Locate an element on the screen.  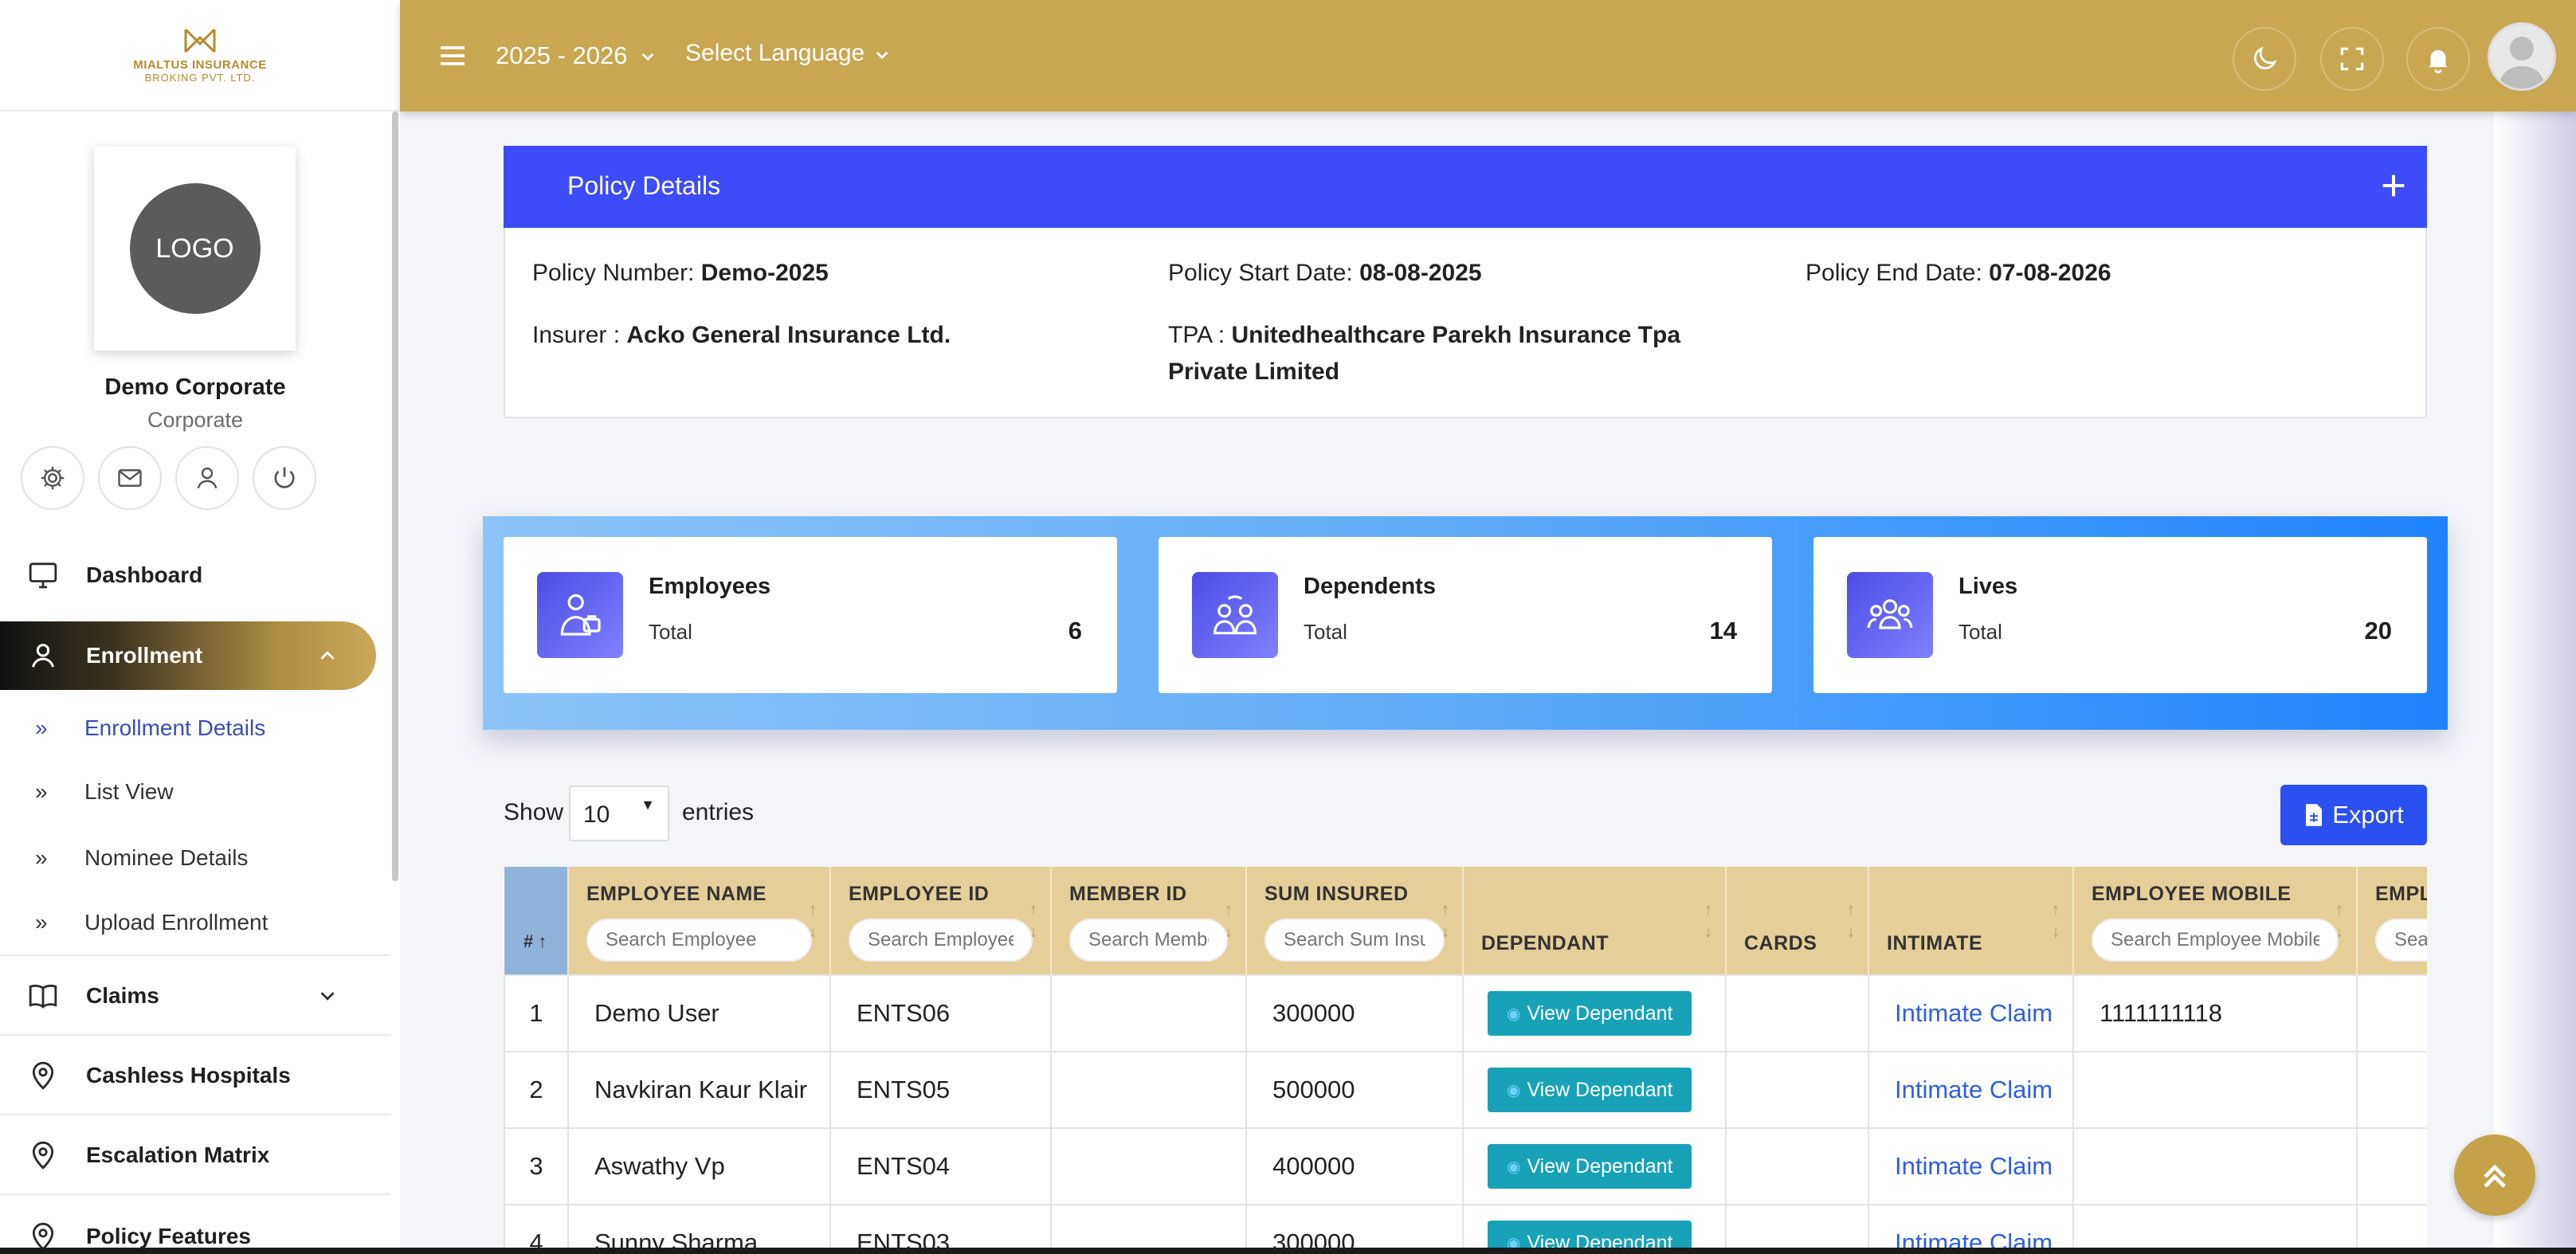
dark-mode-button is located at coordinates (2264, 59).